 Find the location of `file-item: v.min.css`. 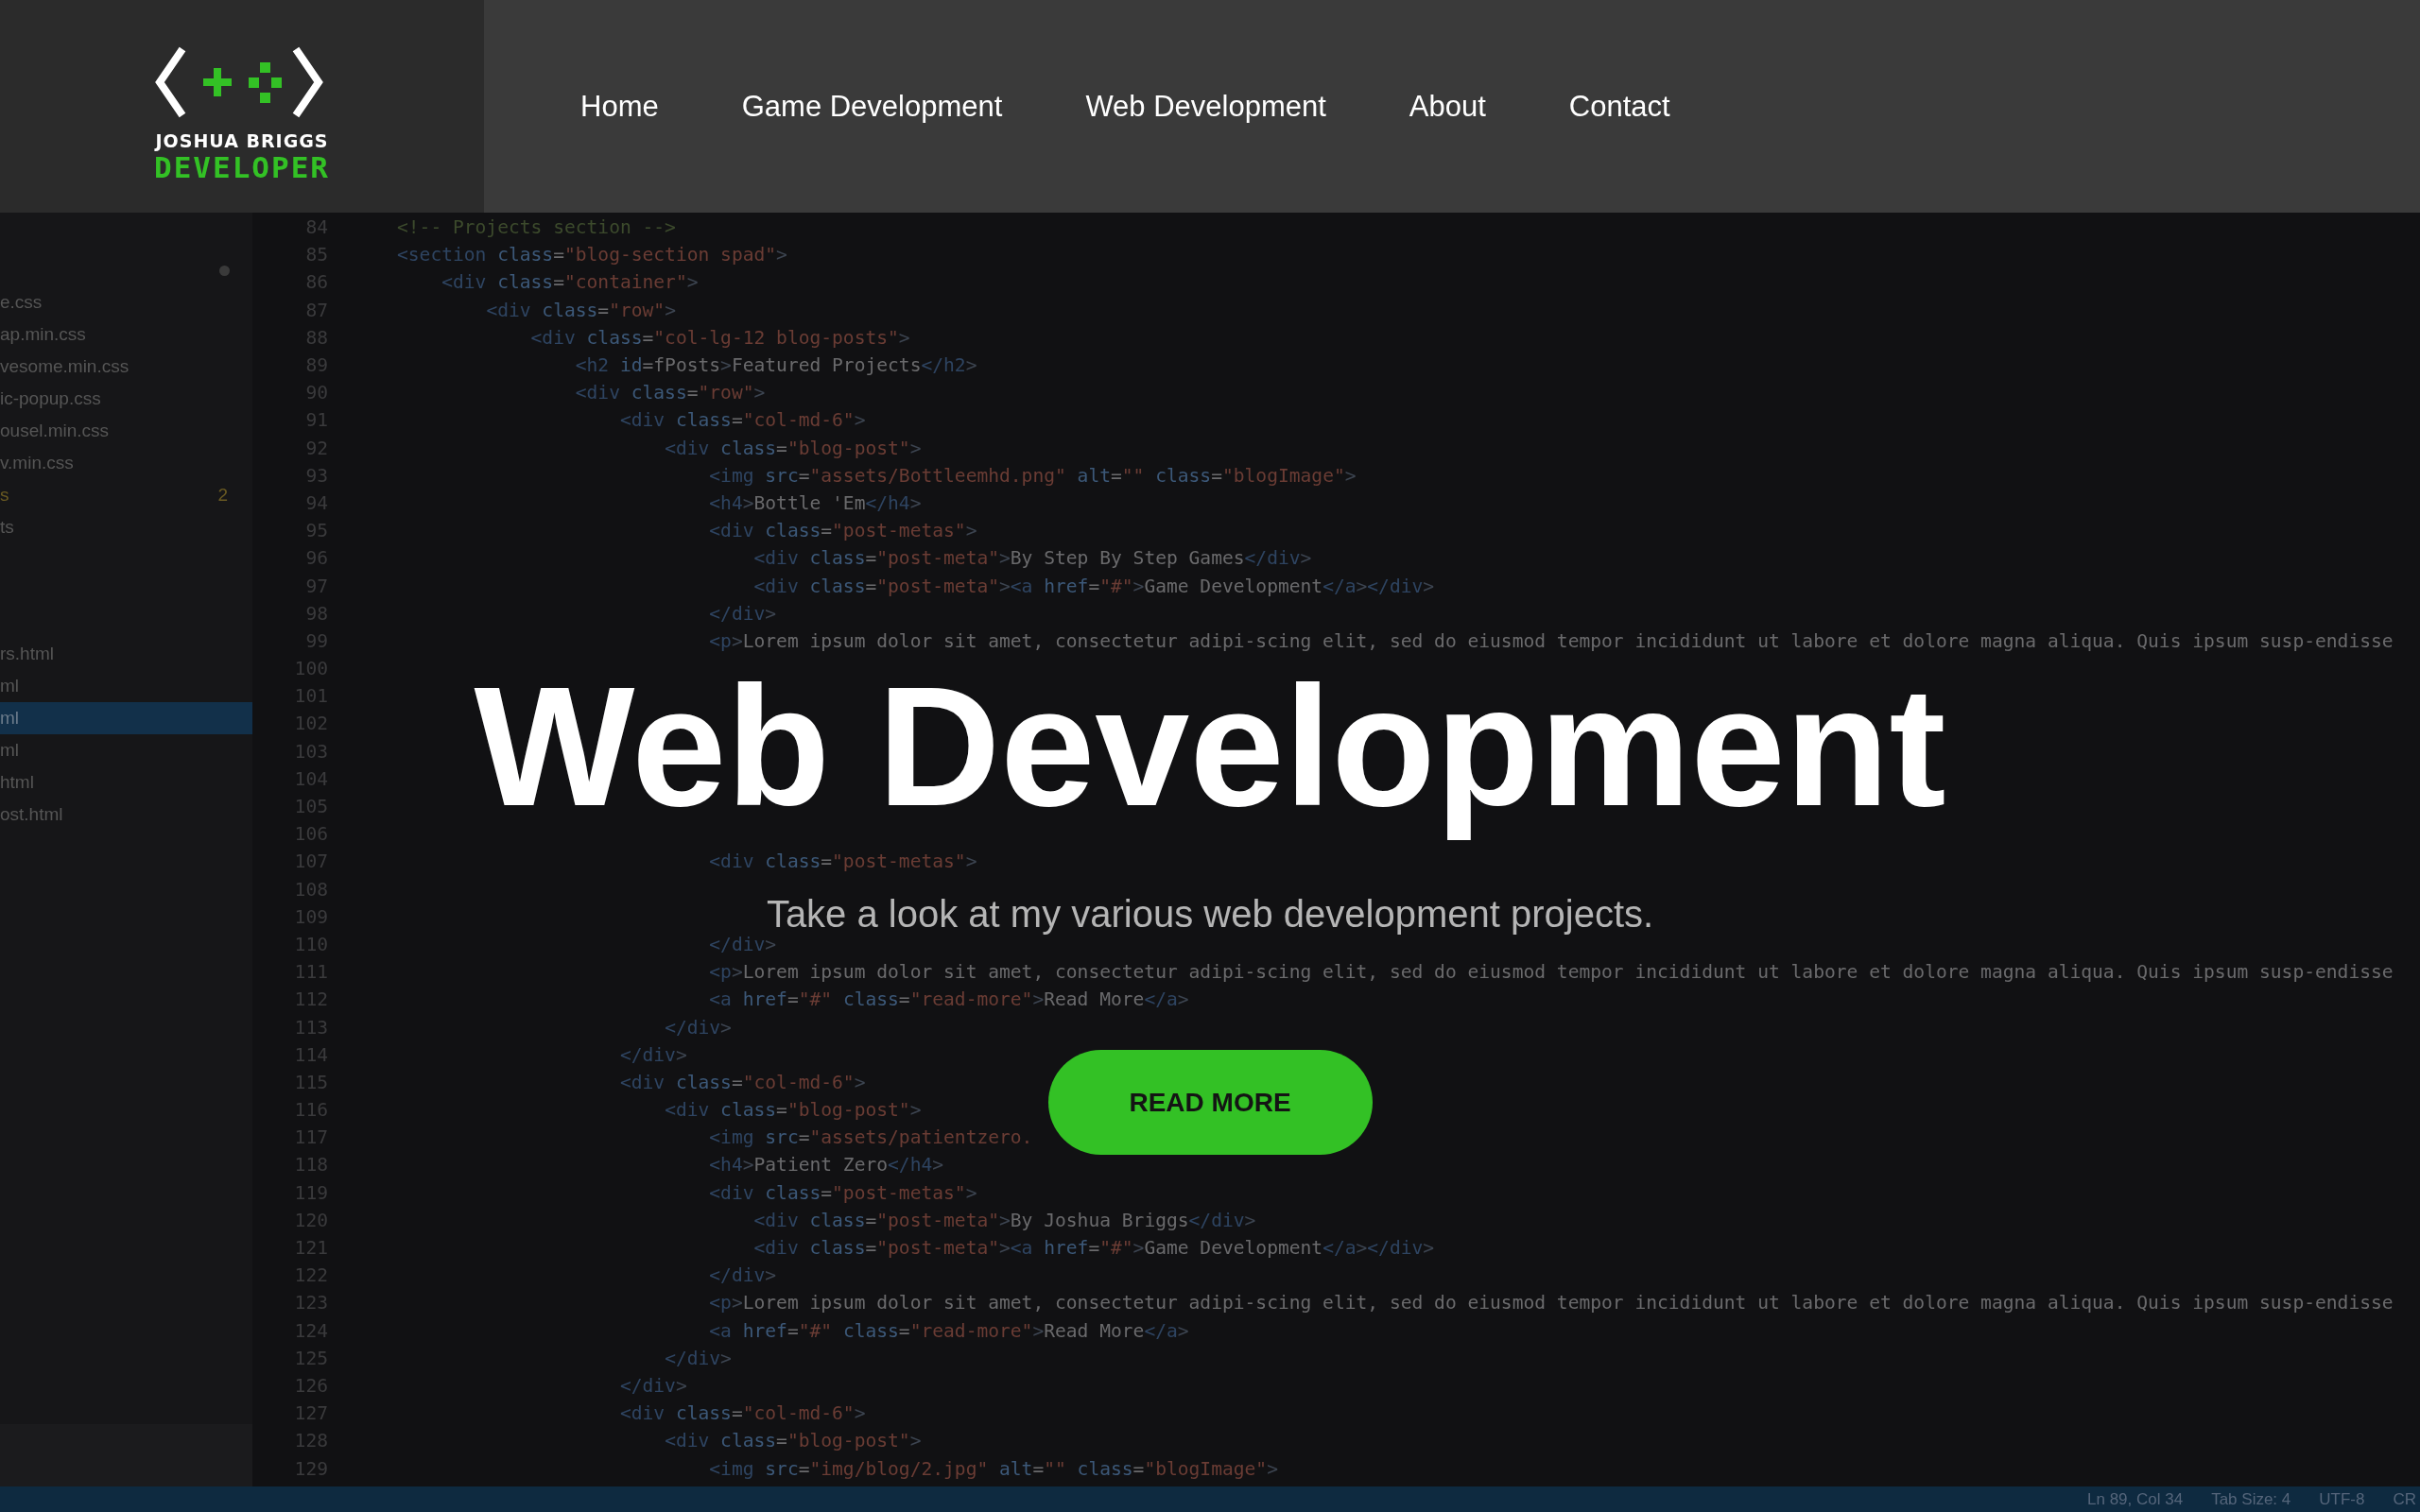

file-item: v.min.css is located at coordinates (126, 463).